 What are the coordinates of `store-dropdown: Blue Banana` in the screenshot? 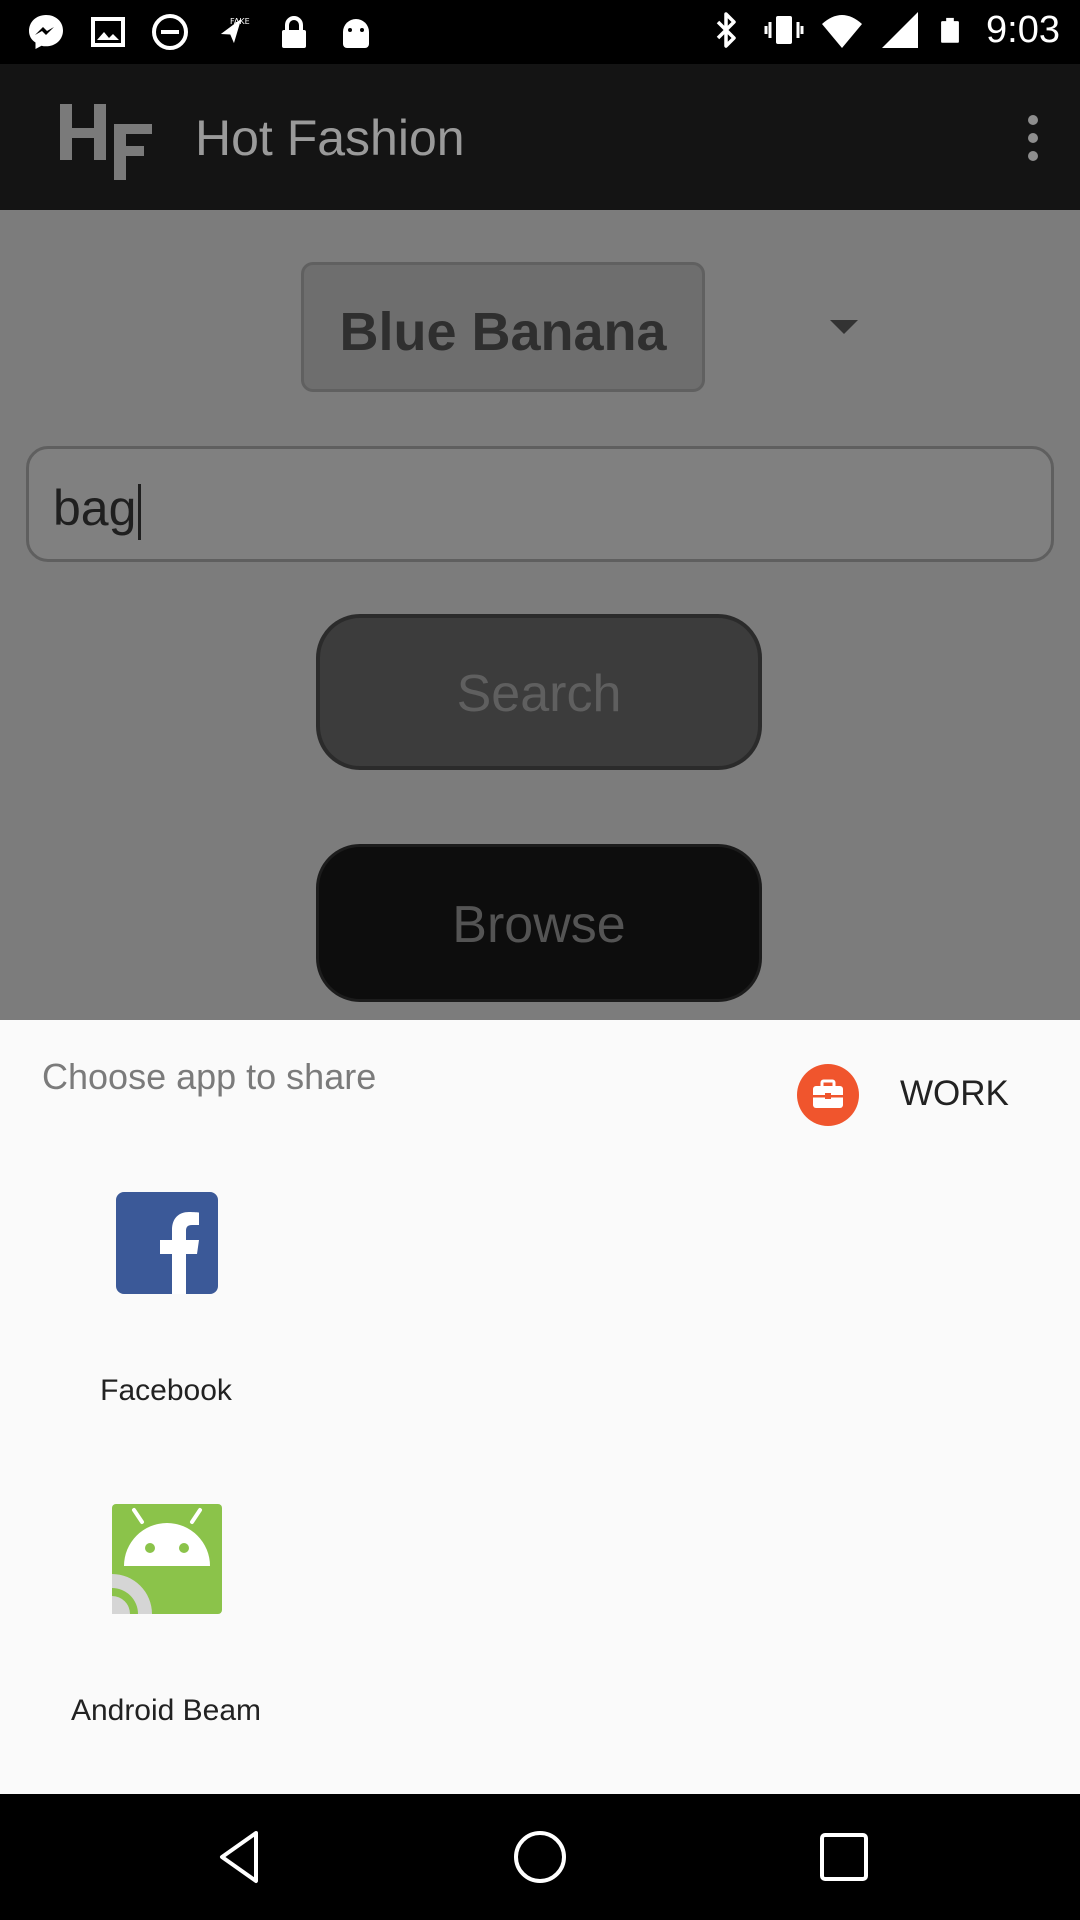 It's located at (503, 327).